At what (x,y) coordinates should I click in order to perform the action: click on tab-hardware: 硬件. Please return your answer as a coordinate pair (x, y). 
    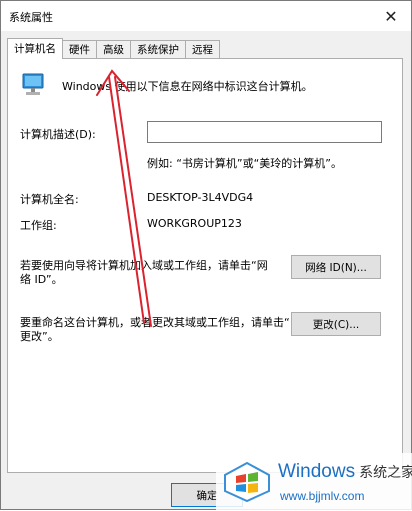
    Looking at the image, I should click on (80, 49).